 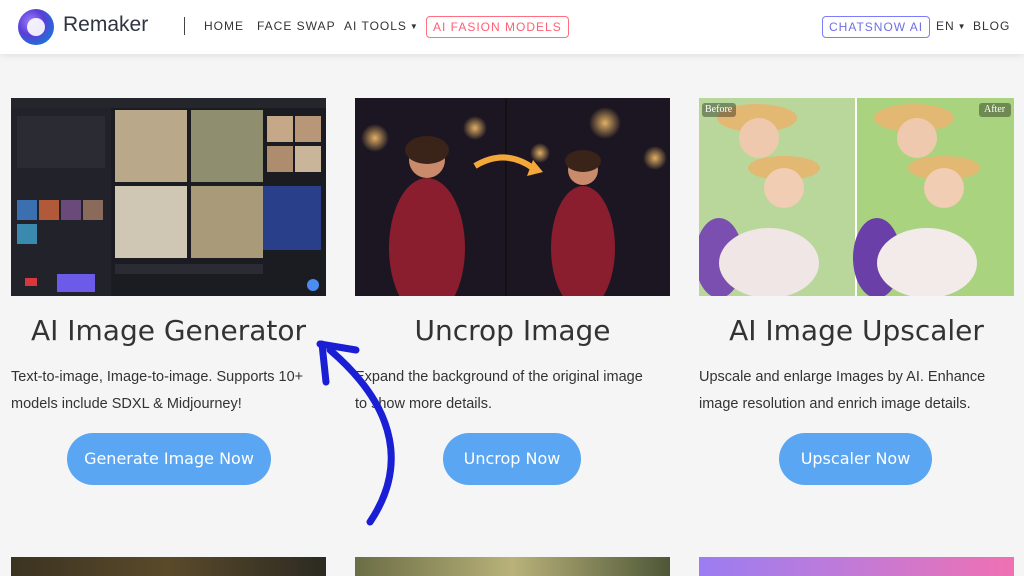 I want to click on ai-image-upscaler-preview: Before After, so click(x=856, y=197).